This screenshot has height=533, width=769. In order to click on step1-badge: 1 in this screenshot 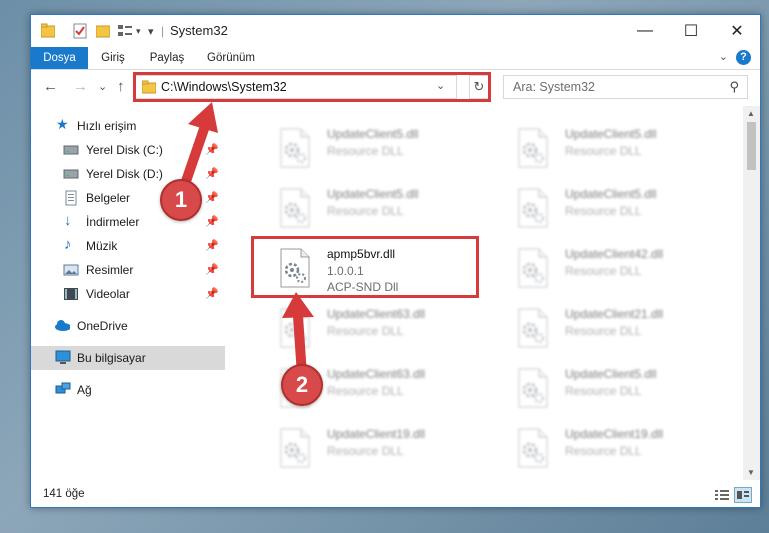, I will do `click(181, 200)`.